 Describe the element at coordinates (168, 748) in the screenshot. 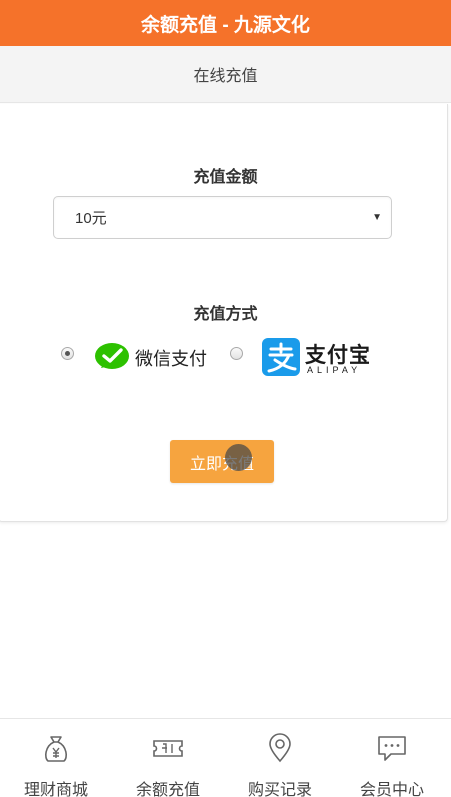

I see `ticket-icon` at that location.